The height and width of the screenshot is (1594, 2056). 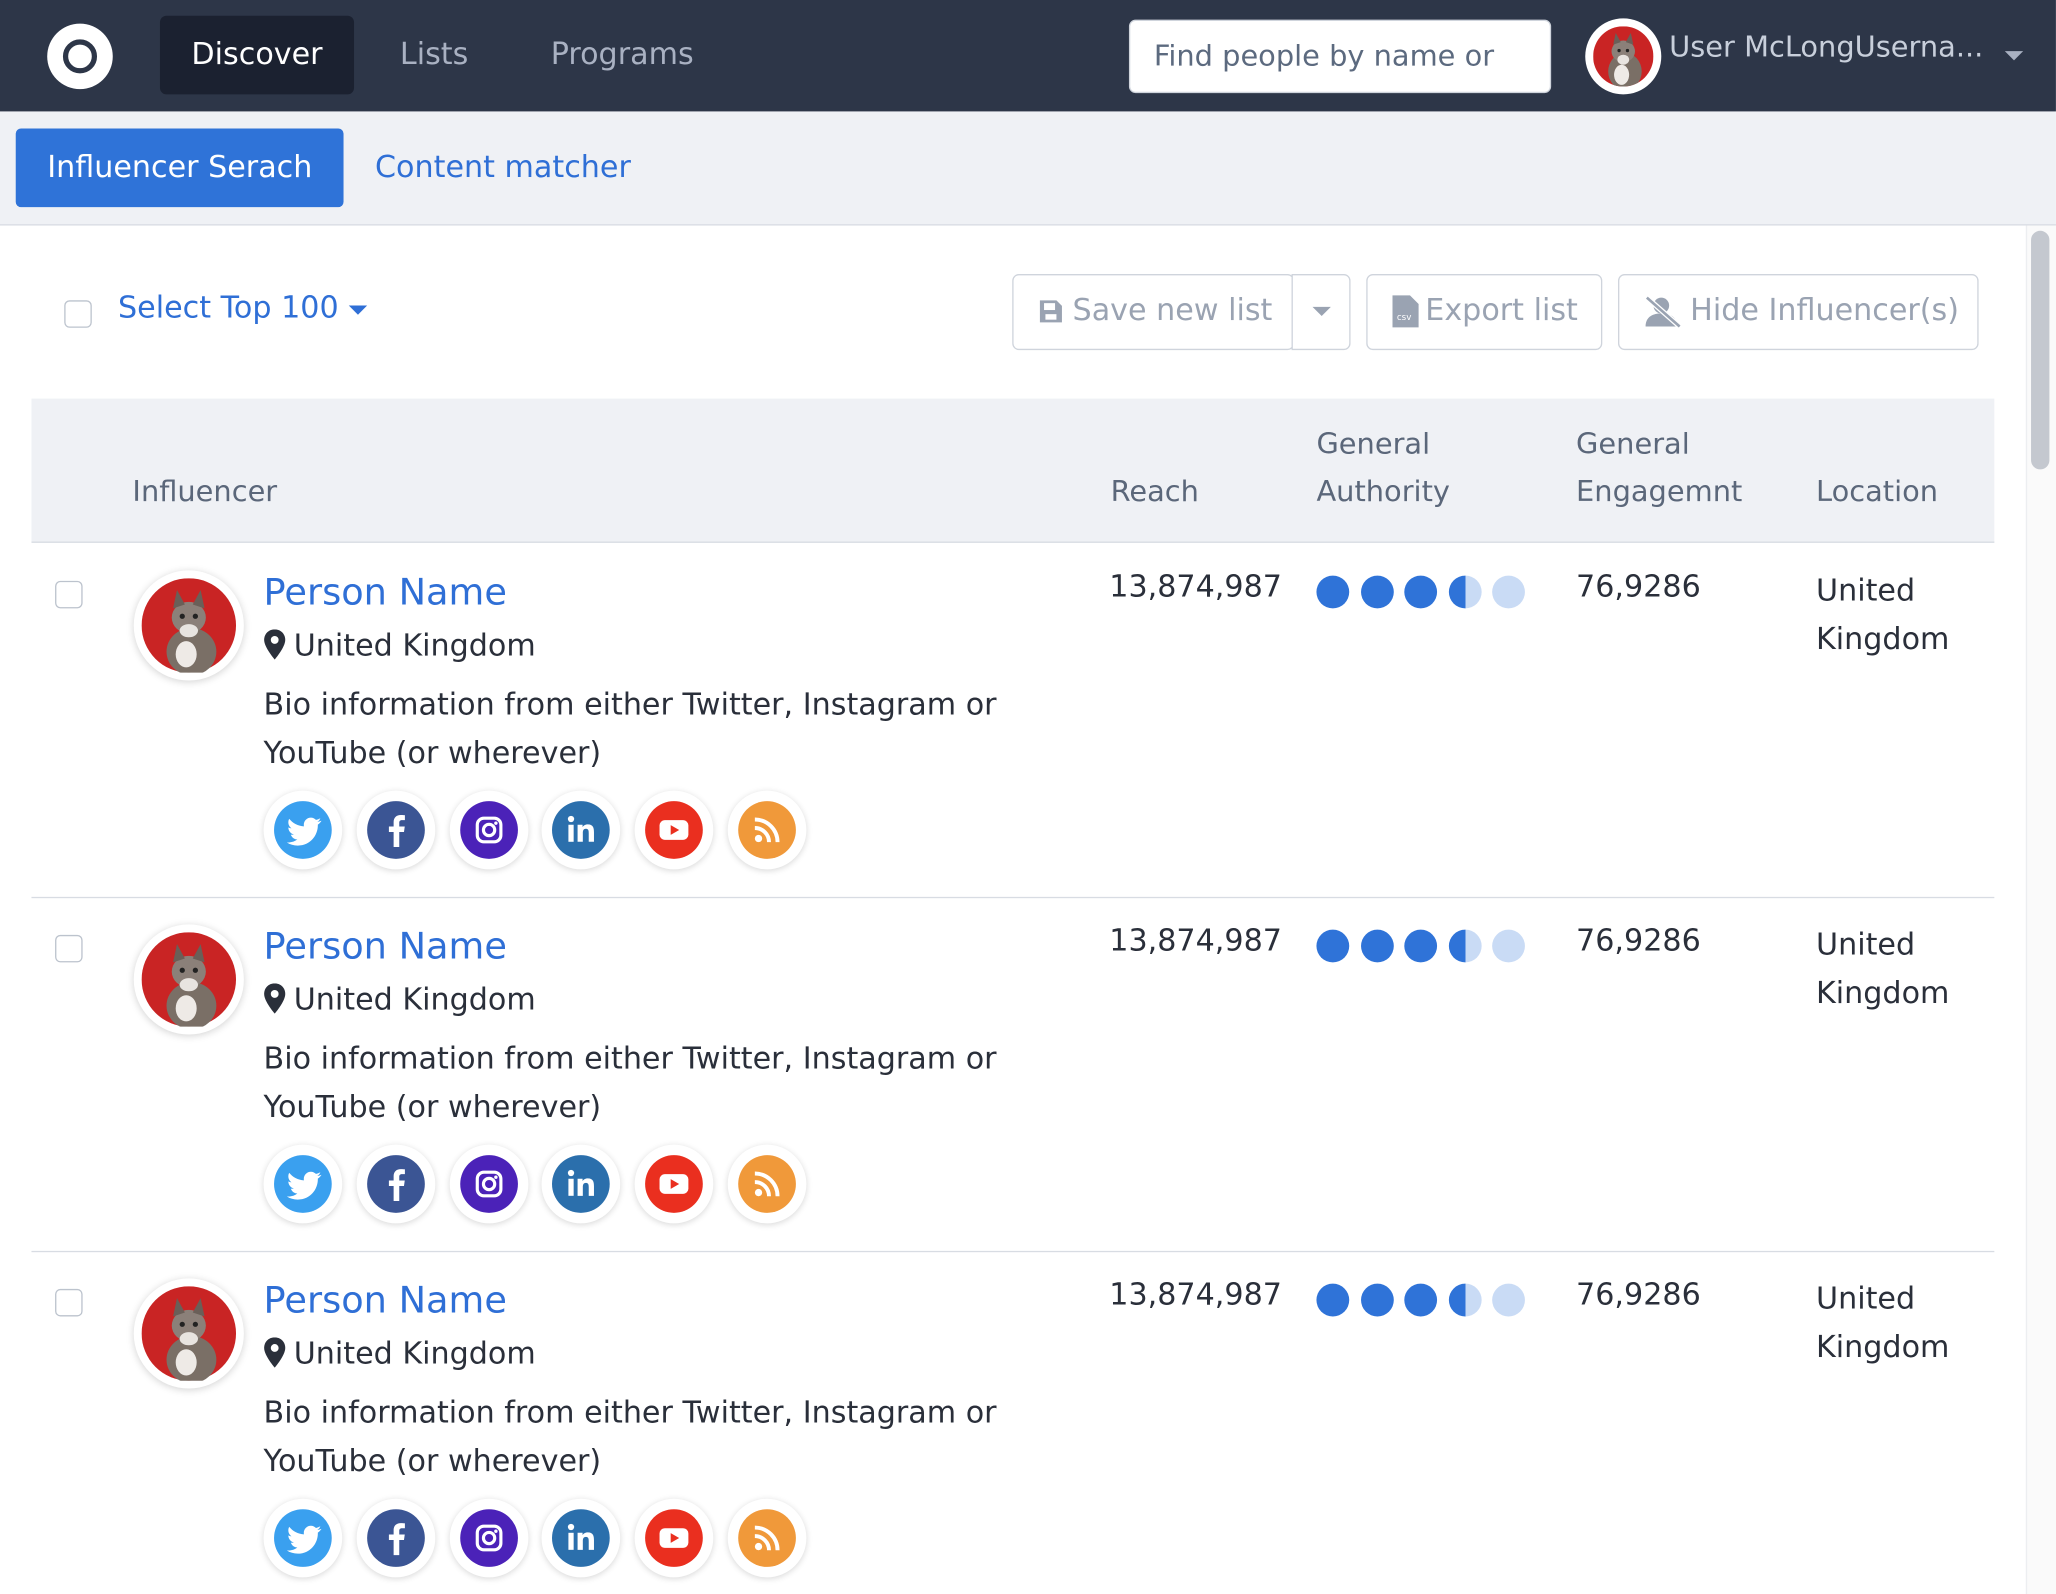 I want to click on chevron-down-icon, so click(x=2014, y=56).